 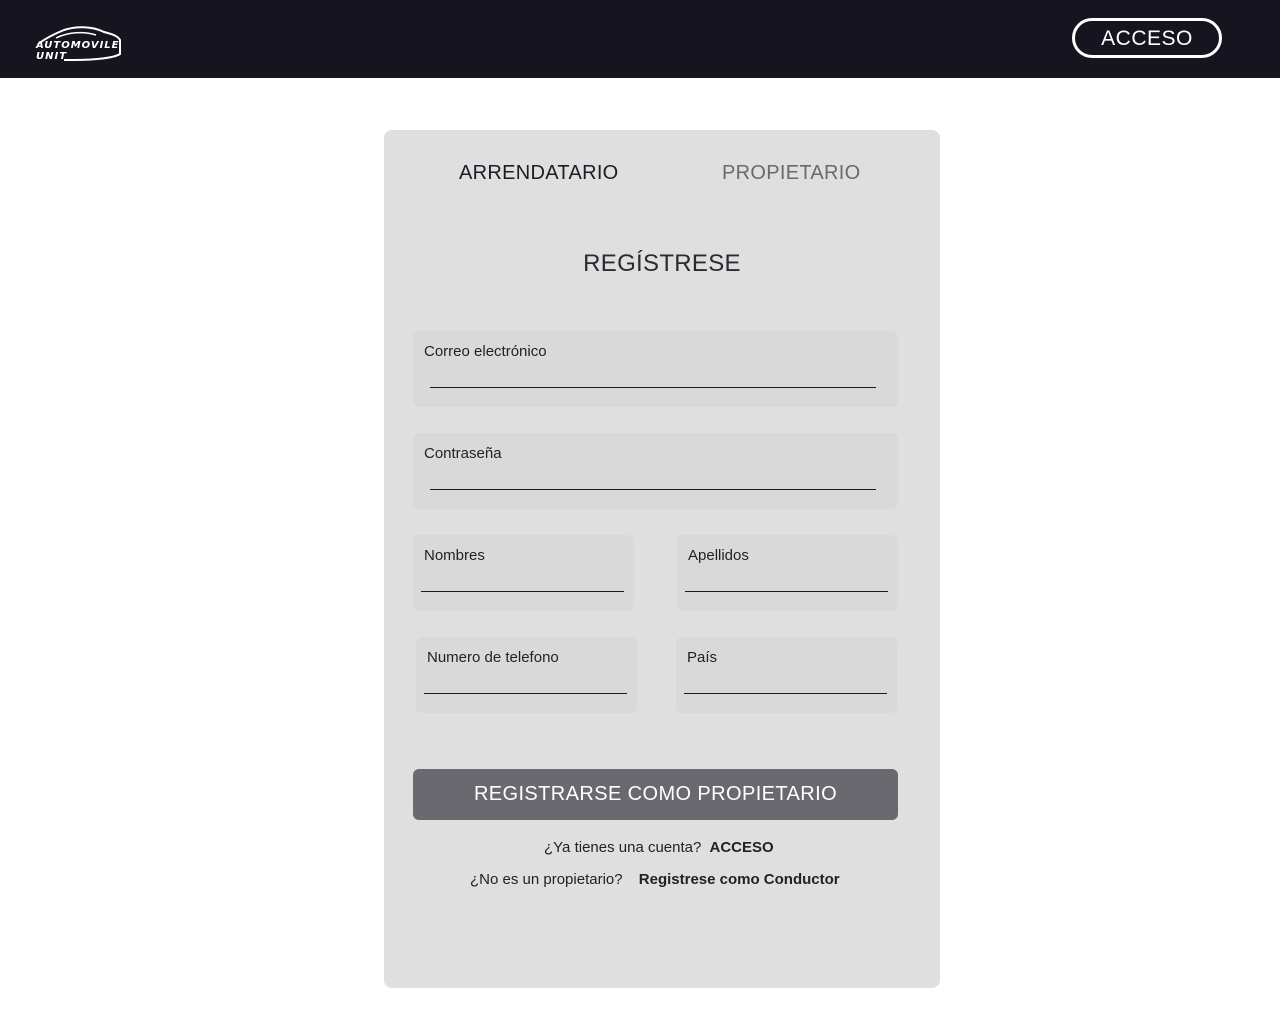 What do you see at coordinates (525, 693) in the screenshot?
I see `phone-underline` at bounding box center [525, 693].